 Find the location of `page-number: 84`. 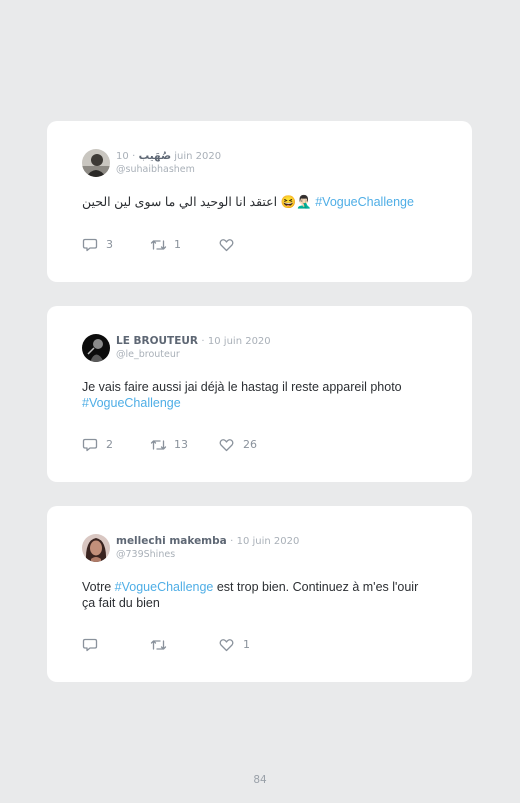

page-number: 84 is located at coordinates (260, 780).